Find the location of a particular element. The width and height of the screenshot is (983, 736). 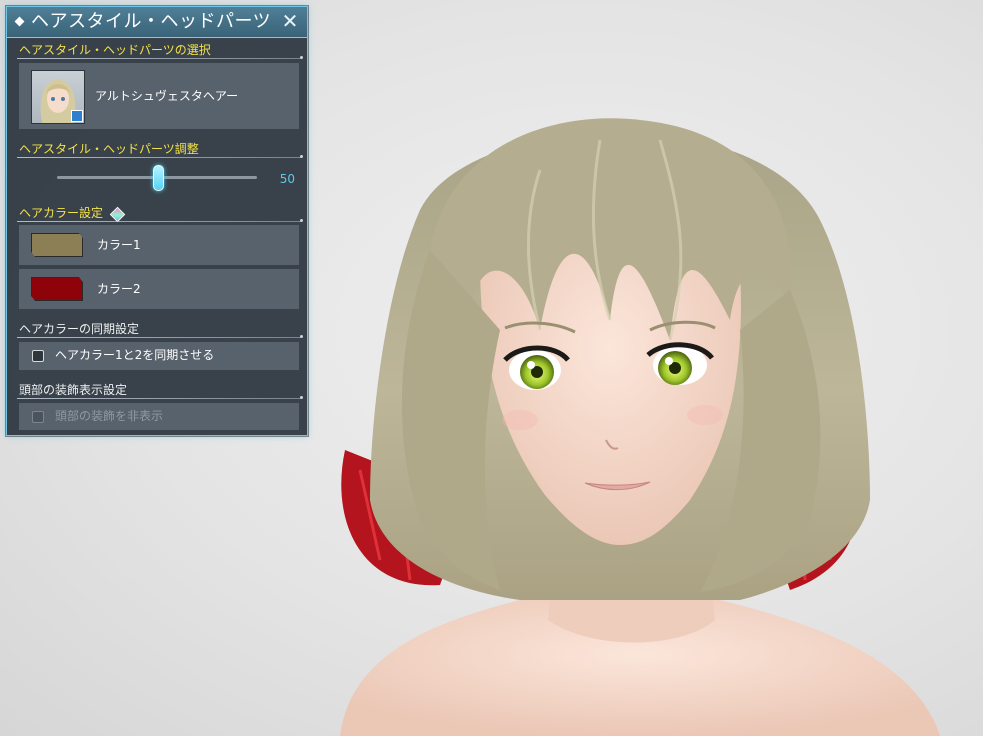

item-badge-icon is located at coordinates (77, 116).